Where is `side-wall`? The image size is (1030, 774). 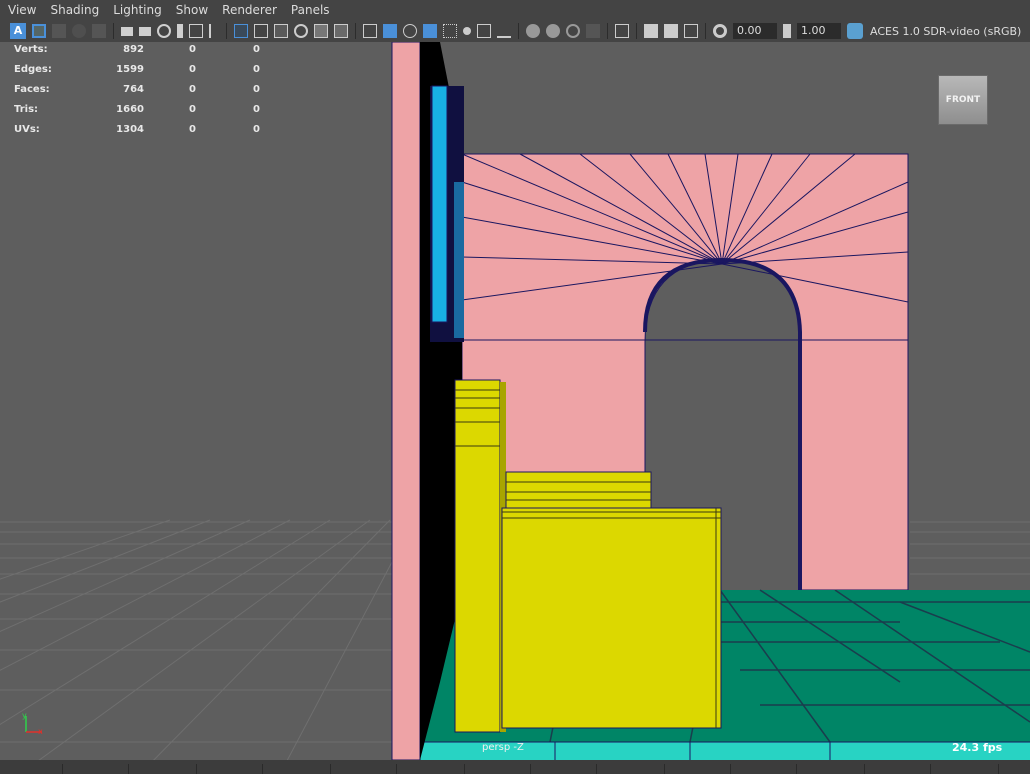 side-wall is located at coordinates (406, 401).